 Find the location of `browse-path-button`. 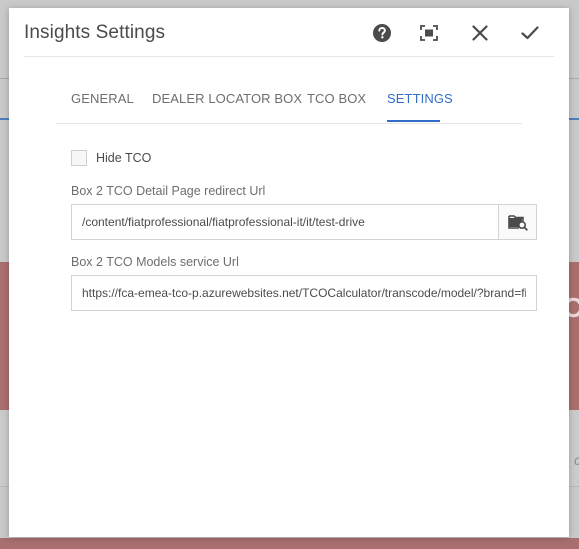

browse-path-button is located at coordinates (517, 222).